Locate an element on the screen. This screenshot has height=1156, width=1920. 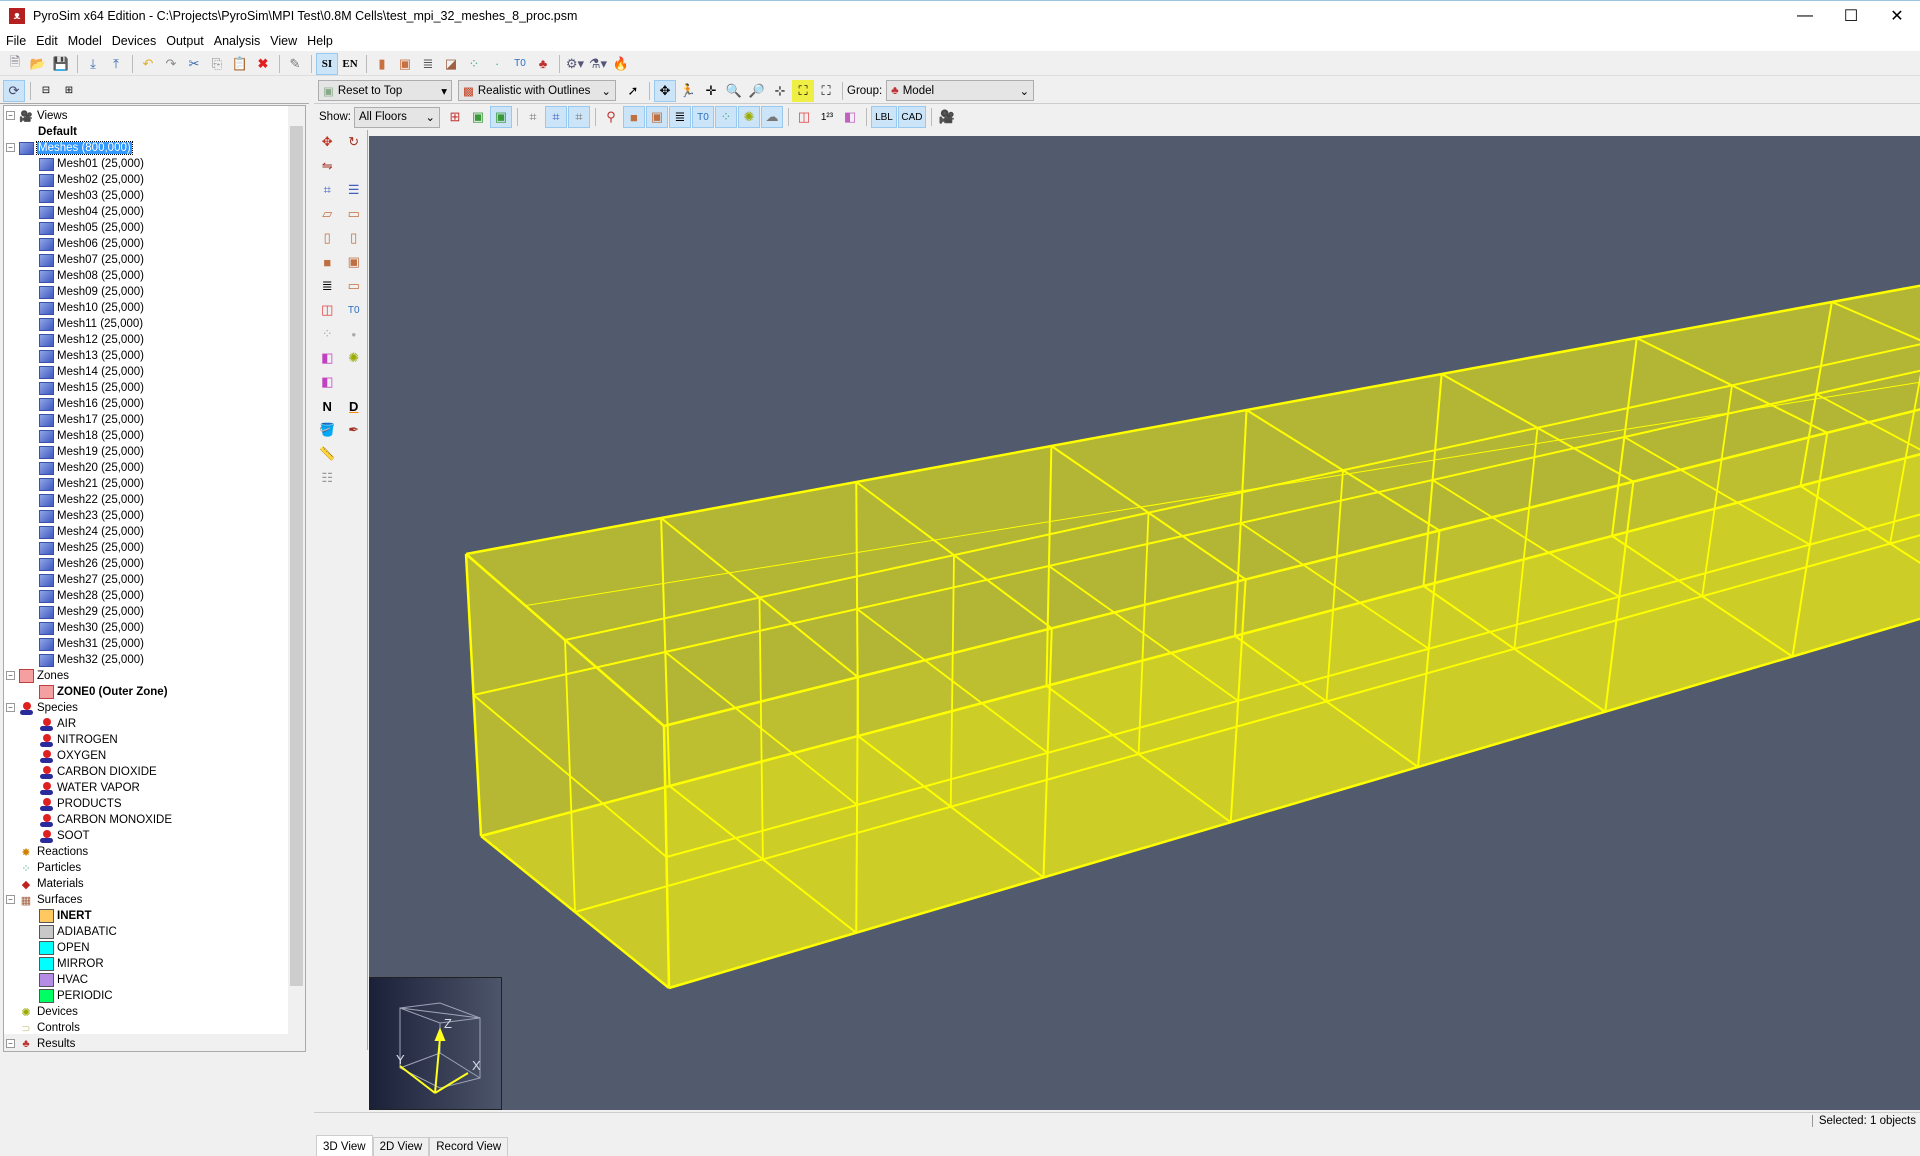
tree-item-mesh: Mesh20 (25,000) is located at coordinates (91, 468).